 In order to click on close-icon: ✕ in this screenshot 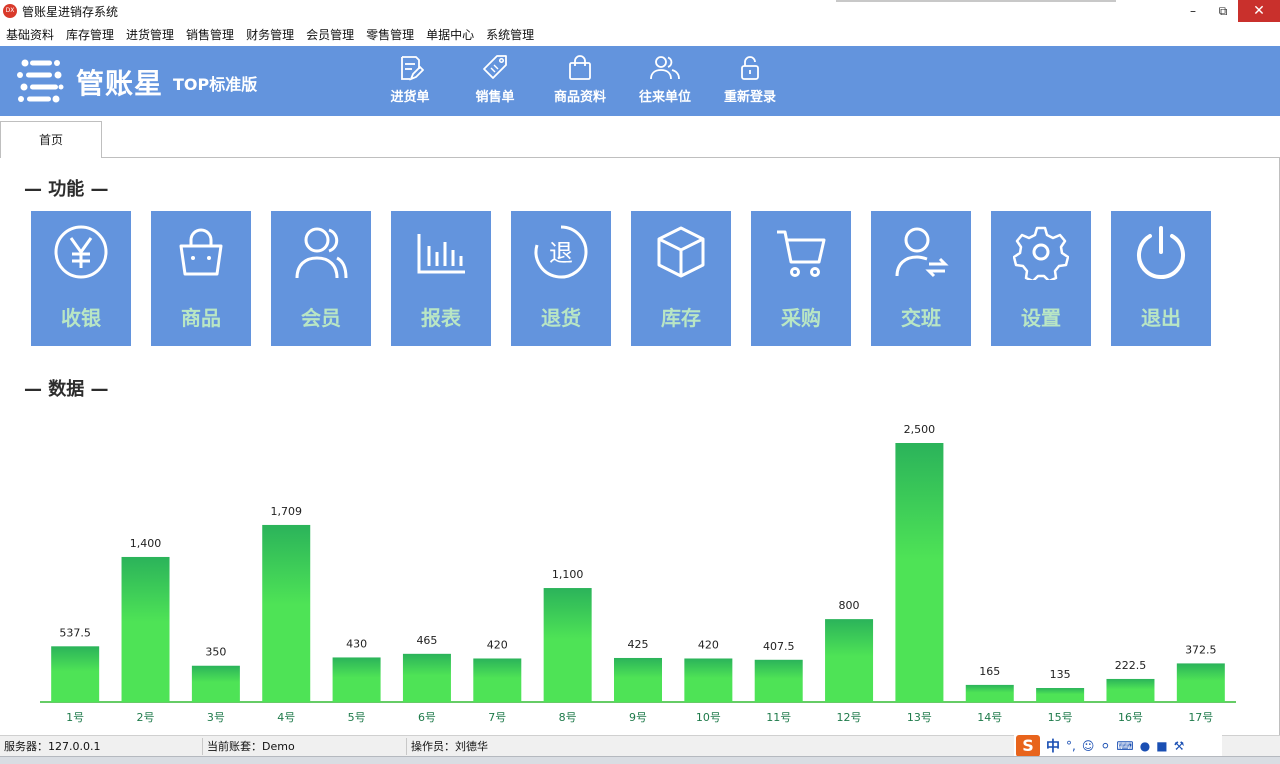, I will do `click(1259, 11)`.